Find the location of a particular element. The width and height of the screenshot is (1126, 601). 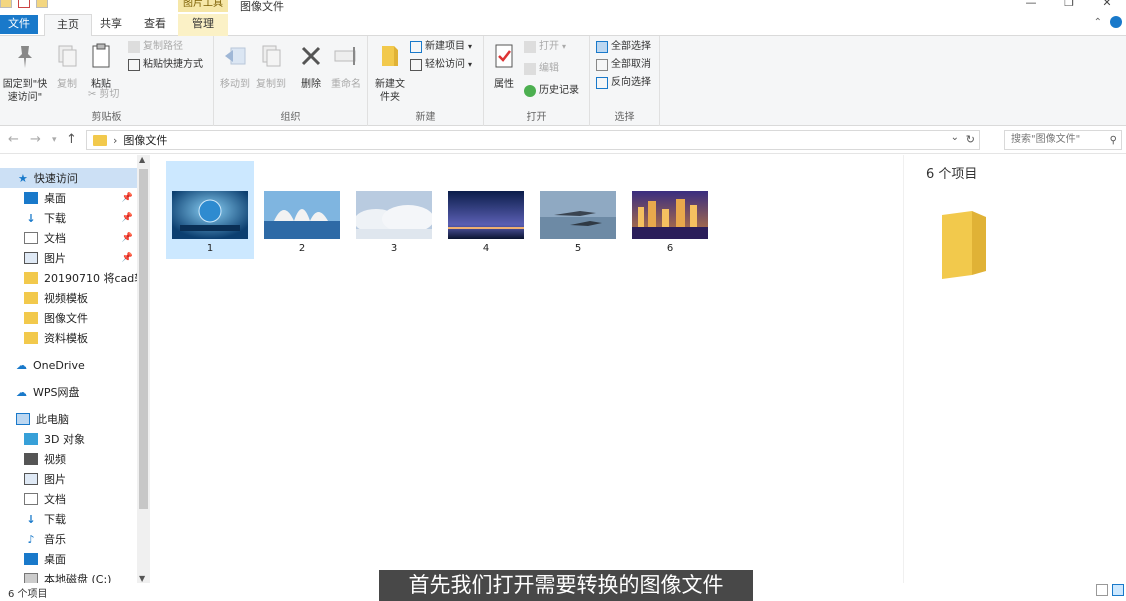

nav-pc-local-disk-c: 本地磁盘 (C:) is located at coordinates (68, 576).